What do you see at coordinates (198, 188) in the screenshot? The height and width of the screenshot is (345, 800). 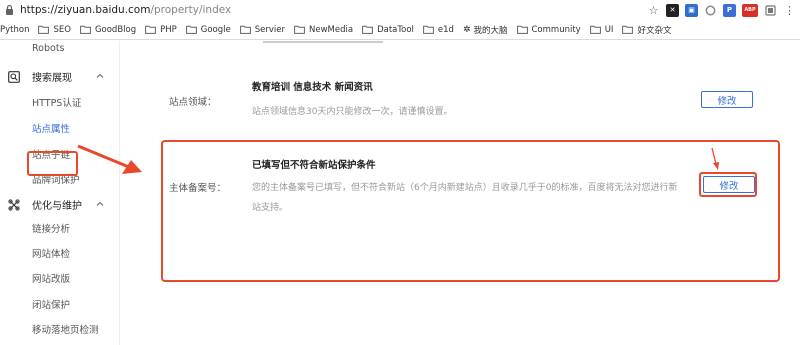 I see `icp-label: 主体备案号：` at bounding box center [198, 188].